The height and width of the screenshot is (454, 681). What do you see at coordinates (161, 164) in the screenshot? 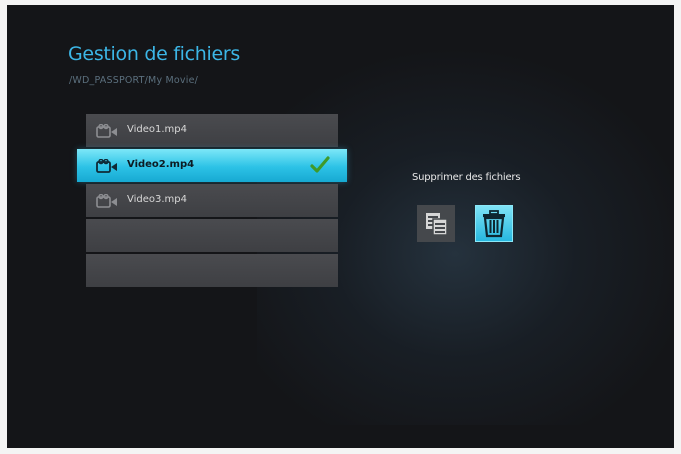
I see `file-name: Video2.mp4` at bounding box center [161, 164].